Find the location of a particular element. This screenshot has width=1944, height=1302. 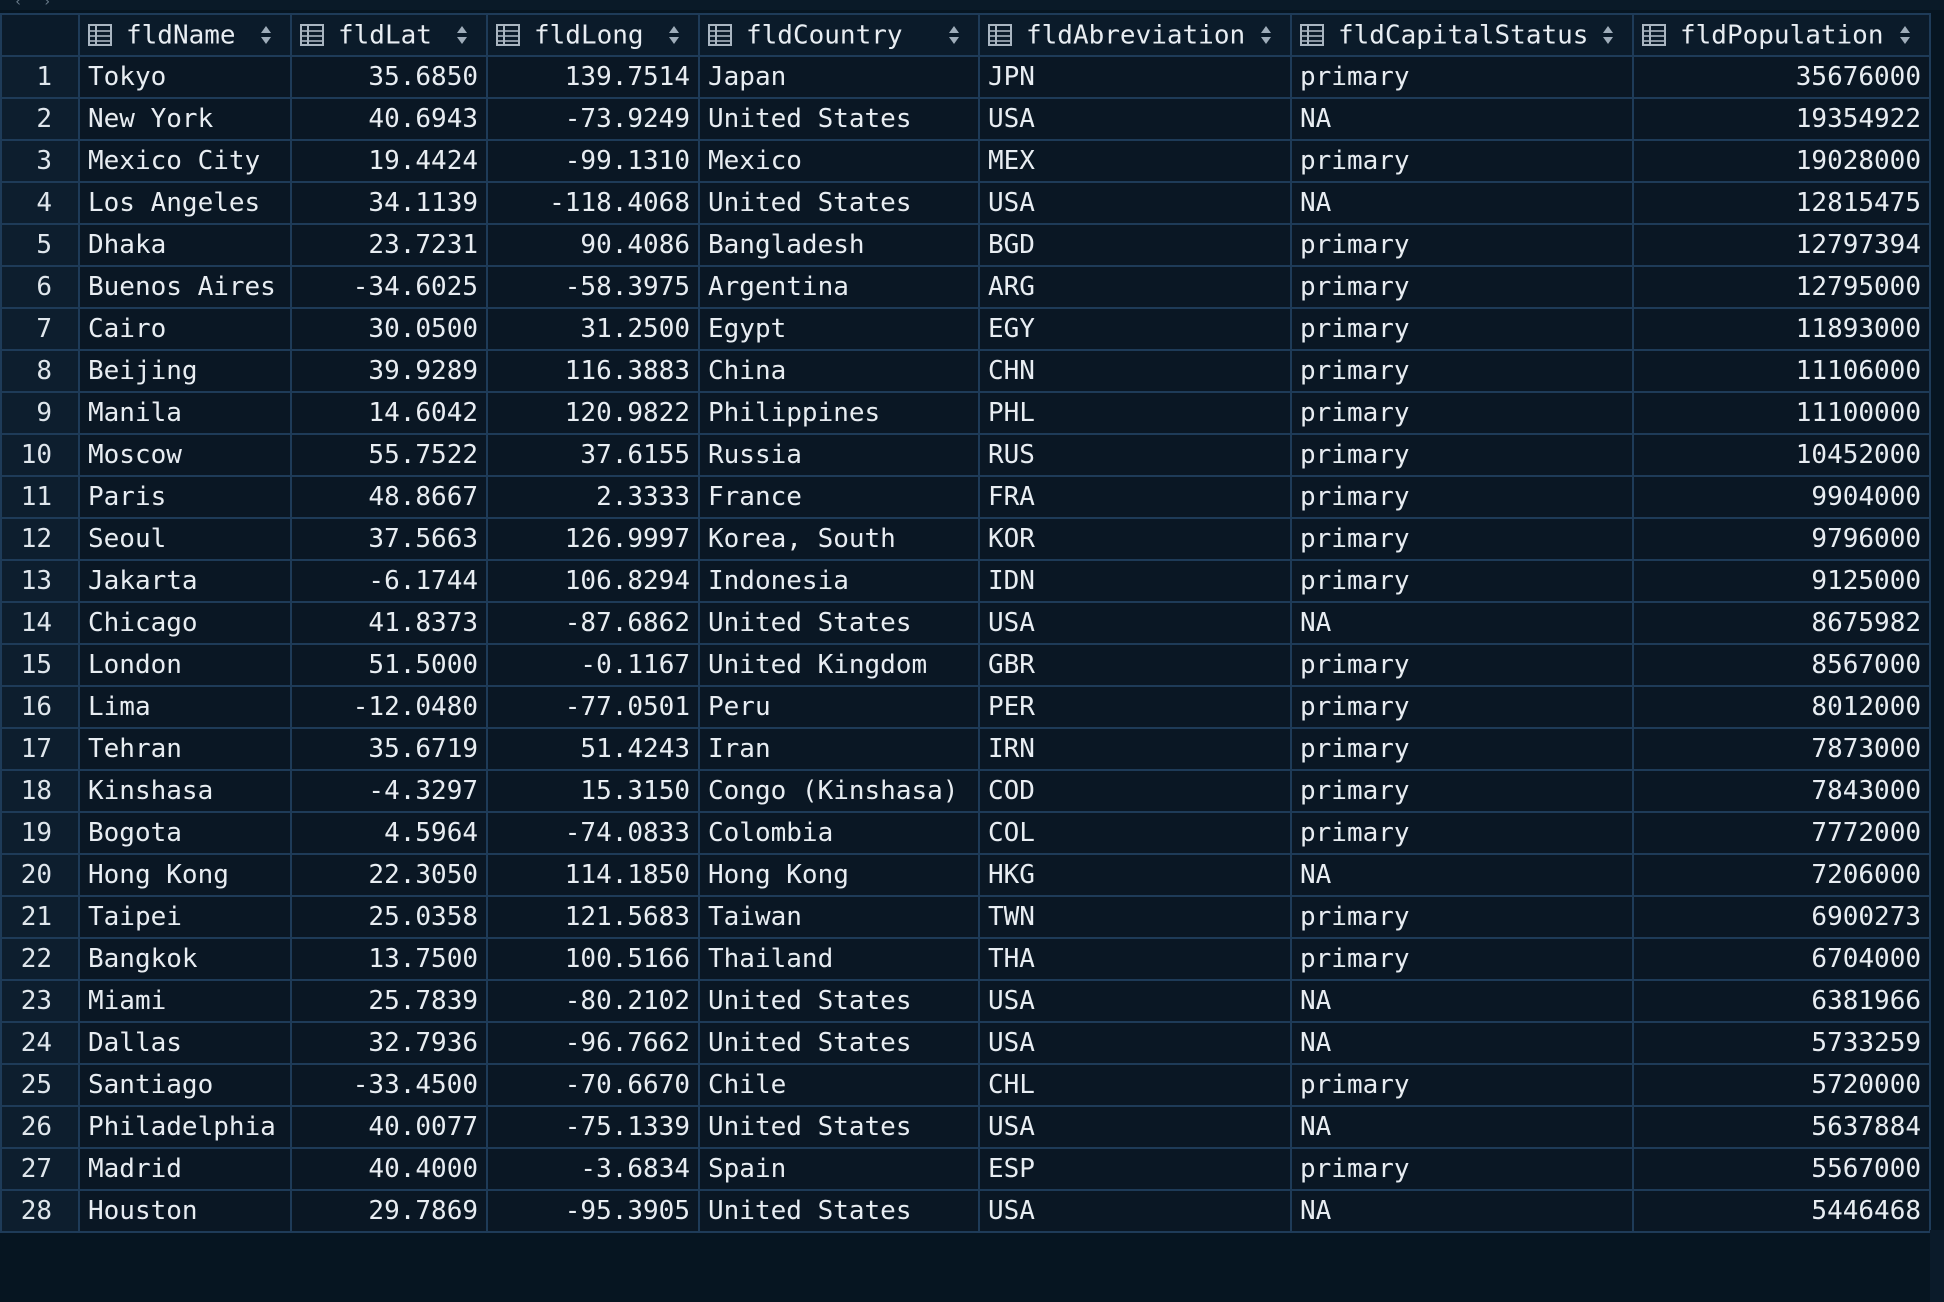

cell-fldPopulation: 10452000 is located at coordinates (1781, 455).